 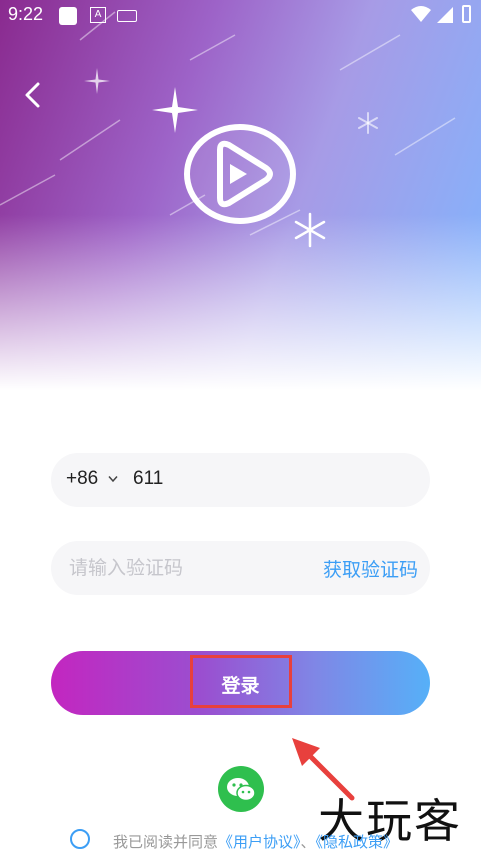 I want to click on chevron-down-icon, so click(x=113, y=479).